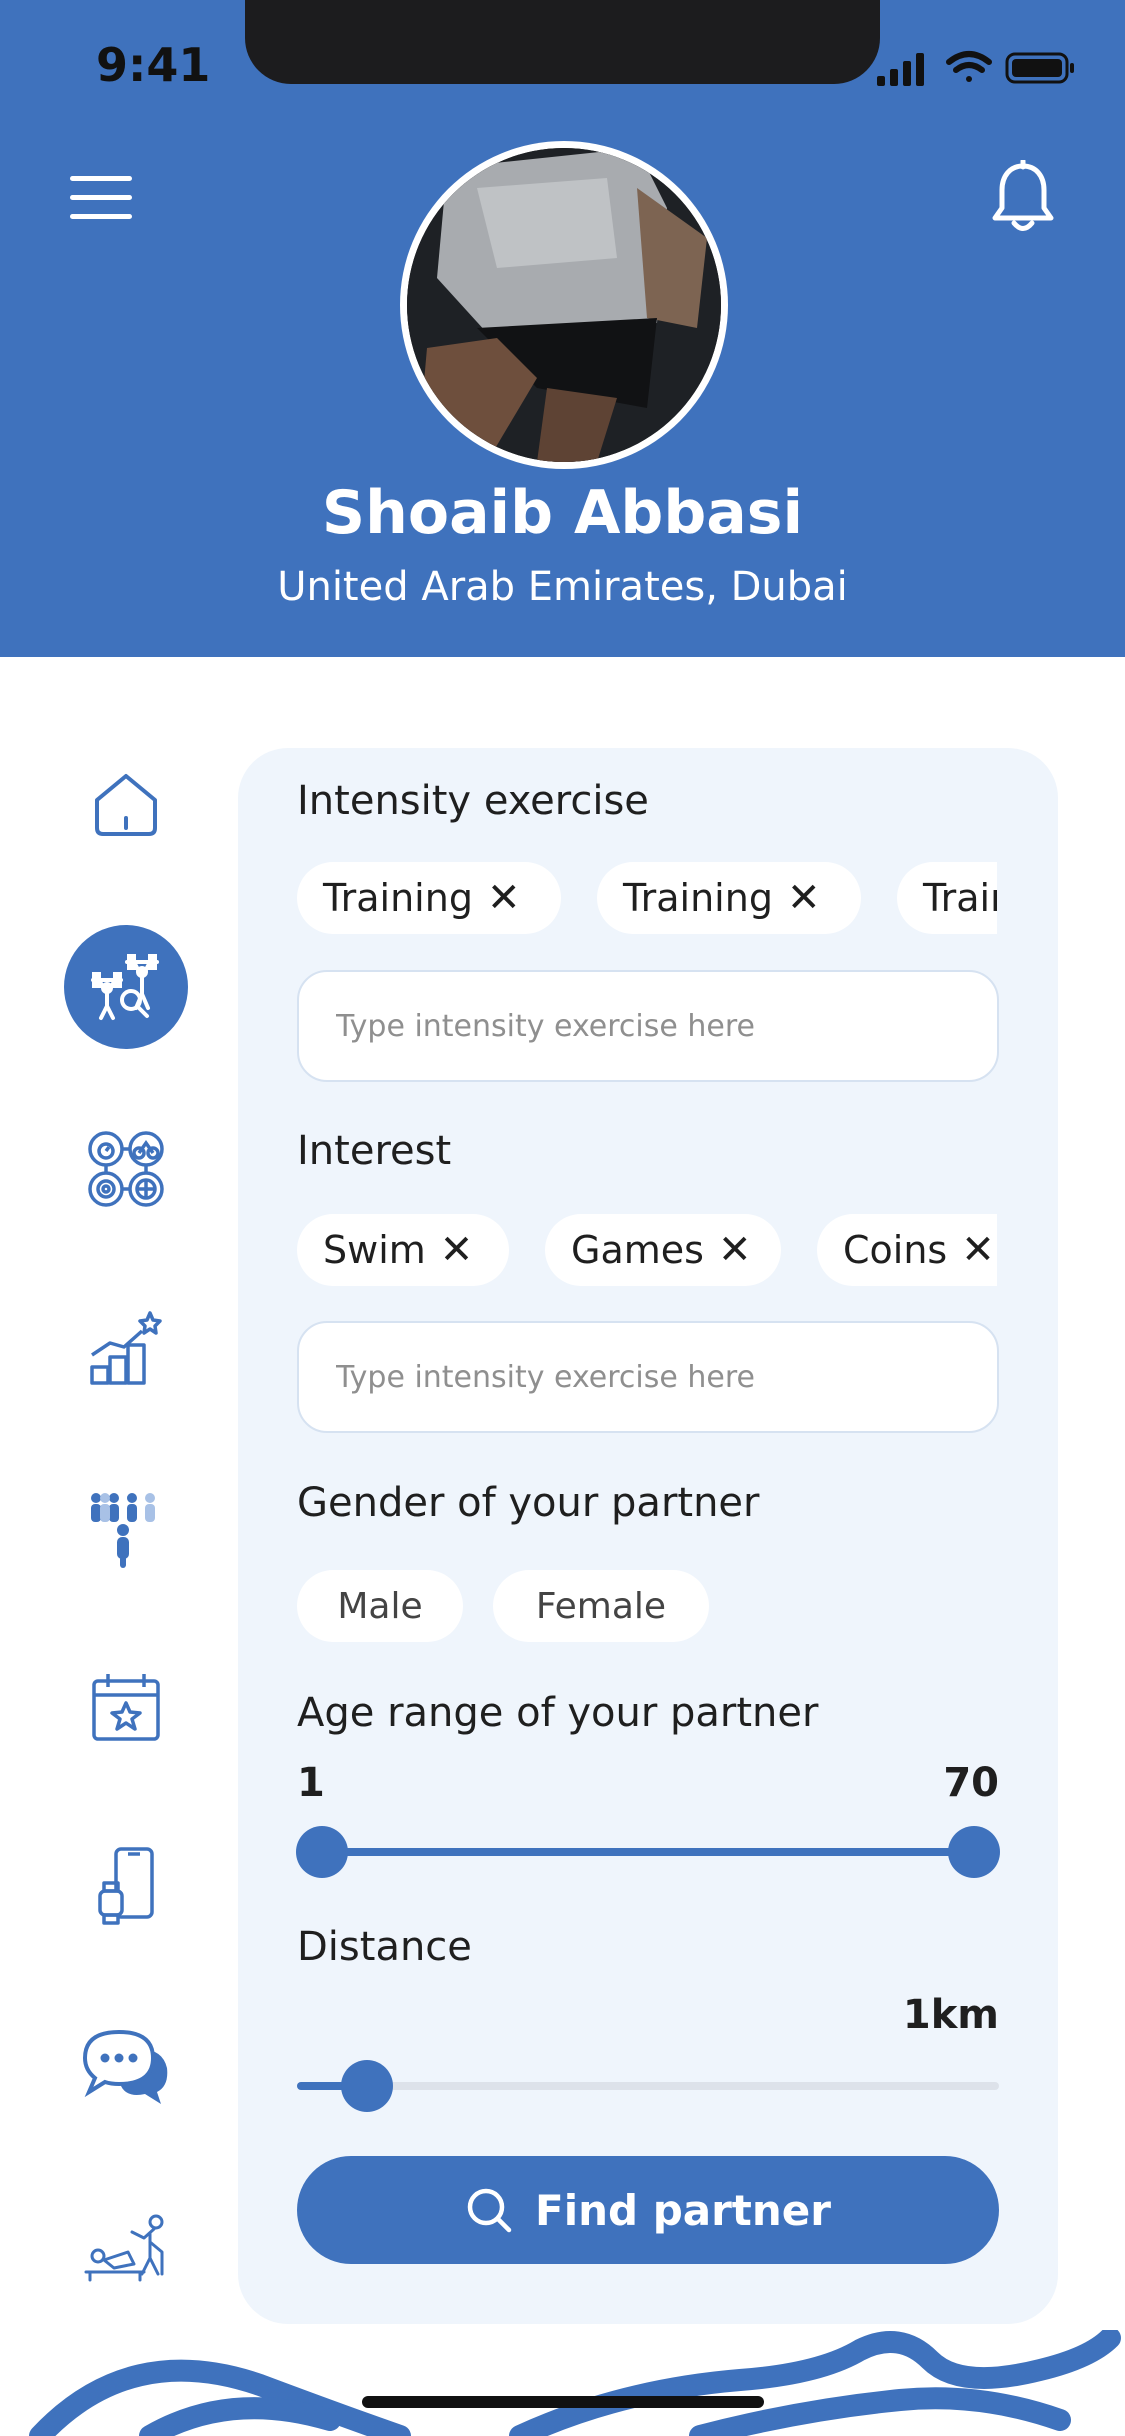 Image resolution: width=1125 pixels, height=2436 pixels. I want to click on calendar-star-icon, so click(126, 1707).